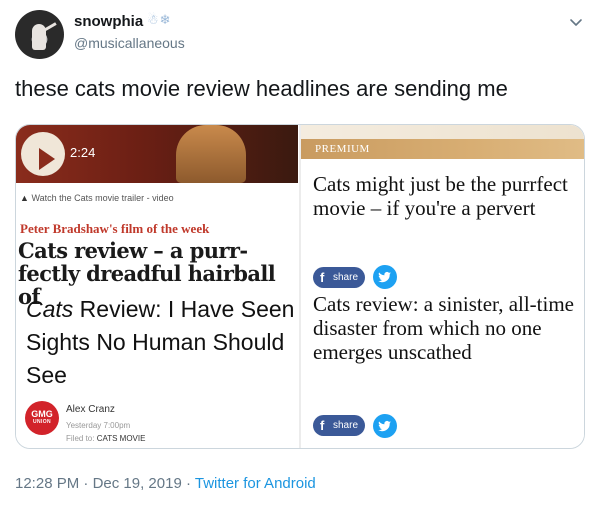 This screenshot has width=600, height=507. What do you see at coordinates (47, 159) in the screenshot?
I see `play-icon` at bounding box center [47, 159].